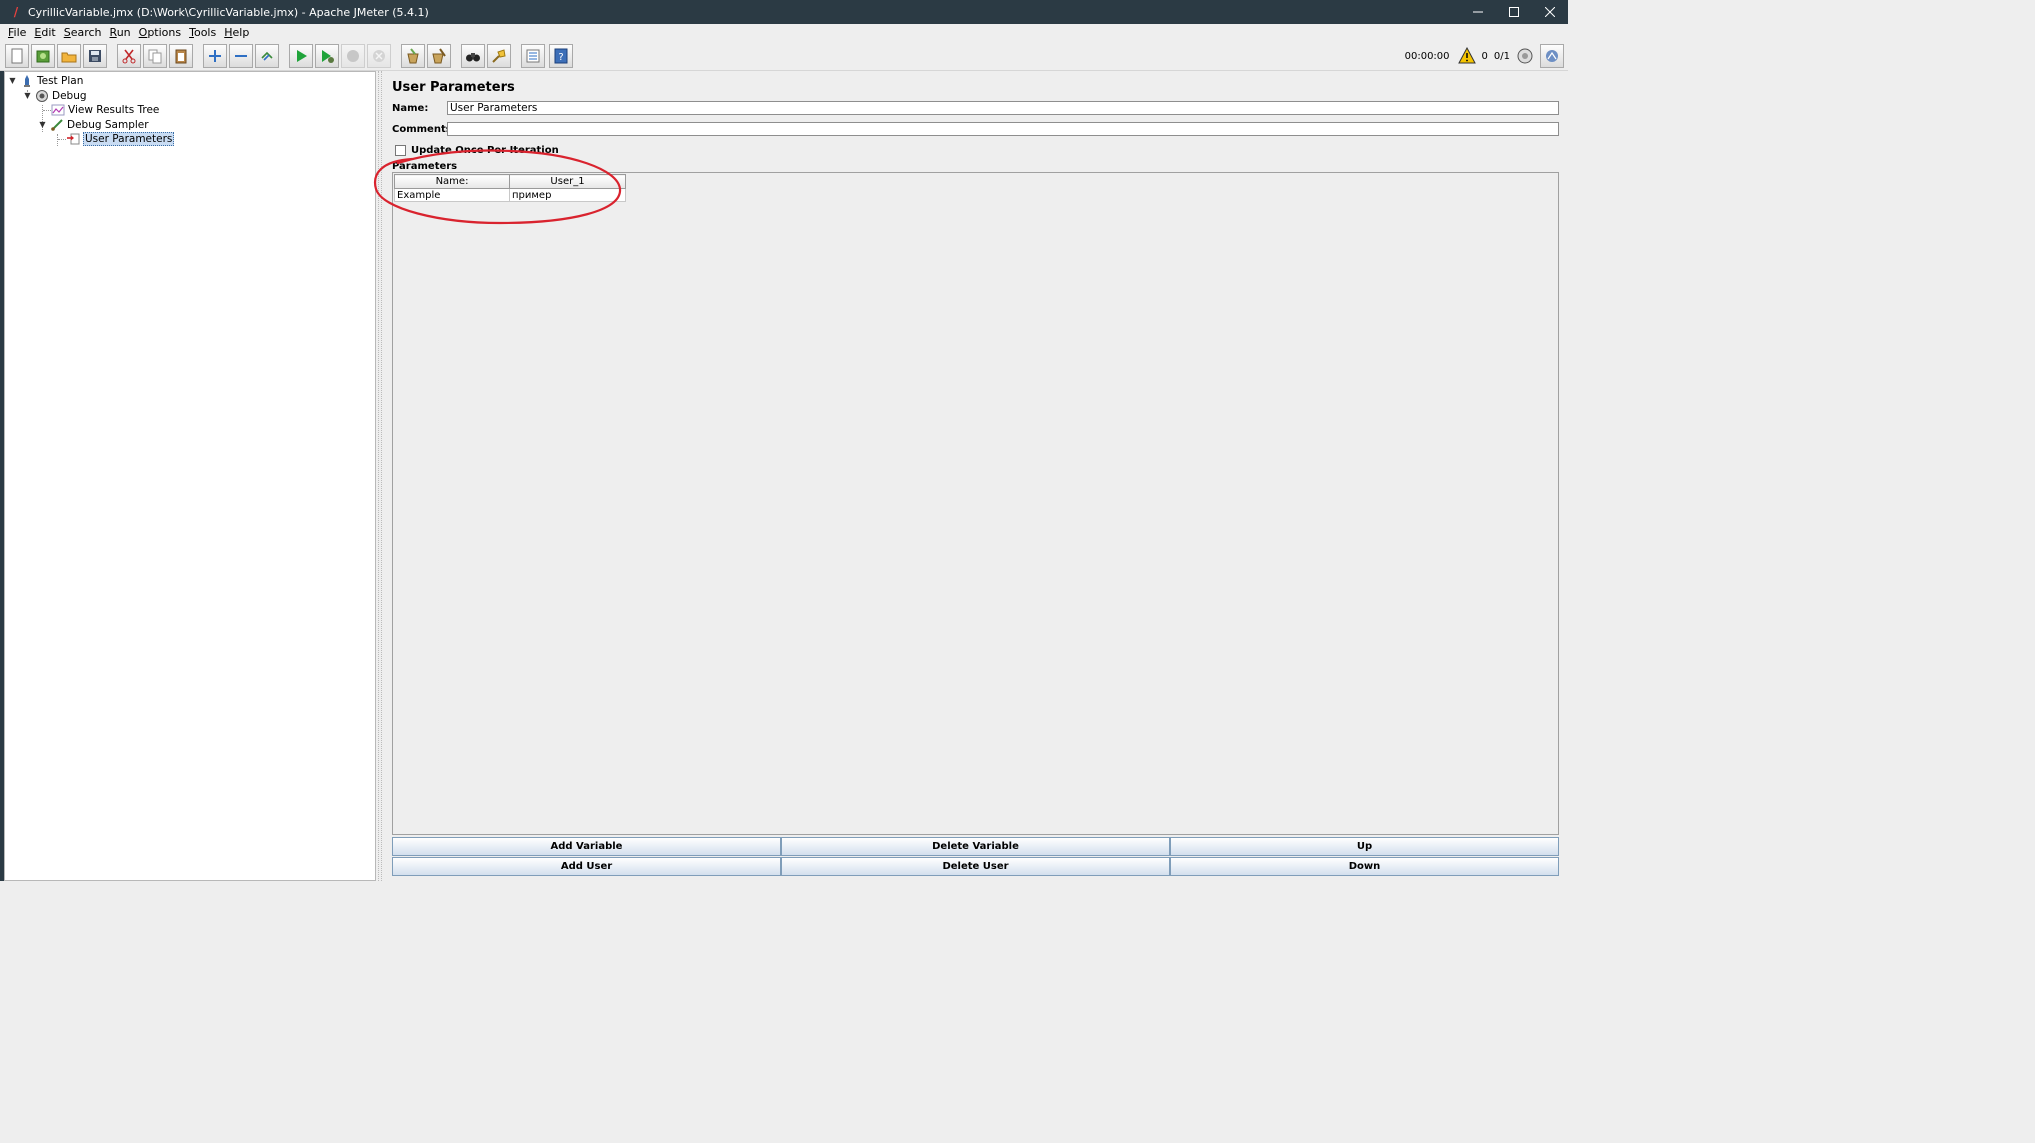 The height and width of the screenshot is (1143, 2035). I want to click on log-viewer-icon, so click(1552, 56).